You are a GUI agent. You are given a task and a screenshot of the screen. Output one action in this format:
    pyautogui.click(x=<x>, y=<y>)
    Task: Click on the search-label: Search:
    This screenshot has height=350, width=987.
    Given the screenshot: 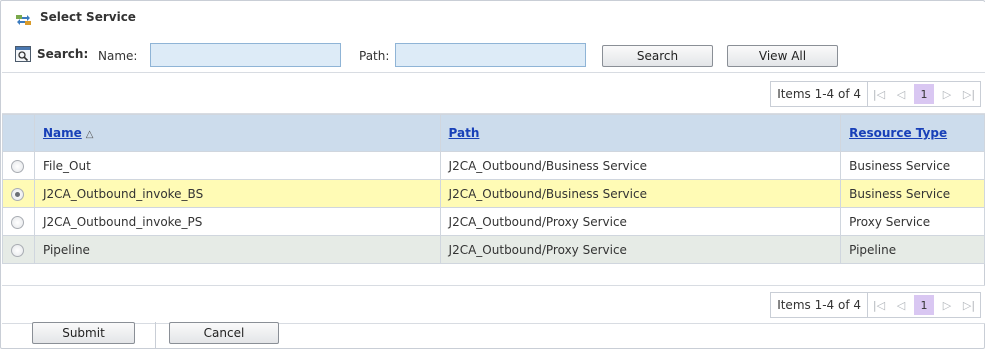 What is the action you would take?
    pyautogui.click(x=63, y=54)
    